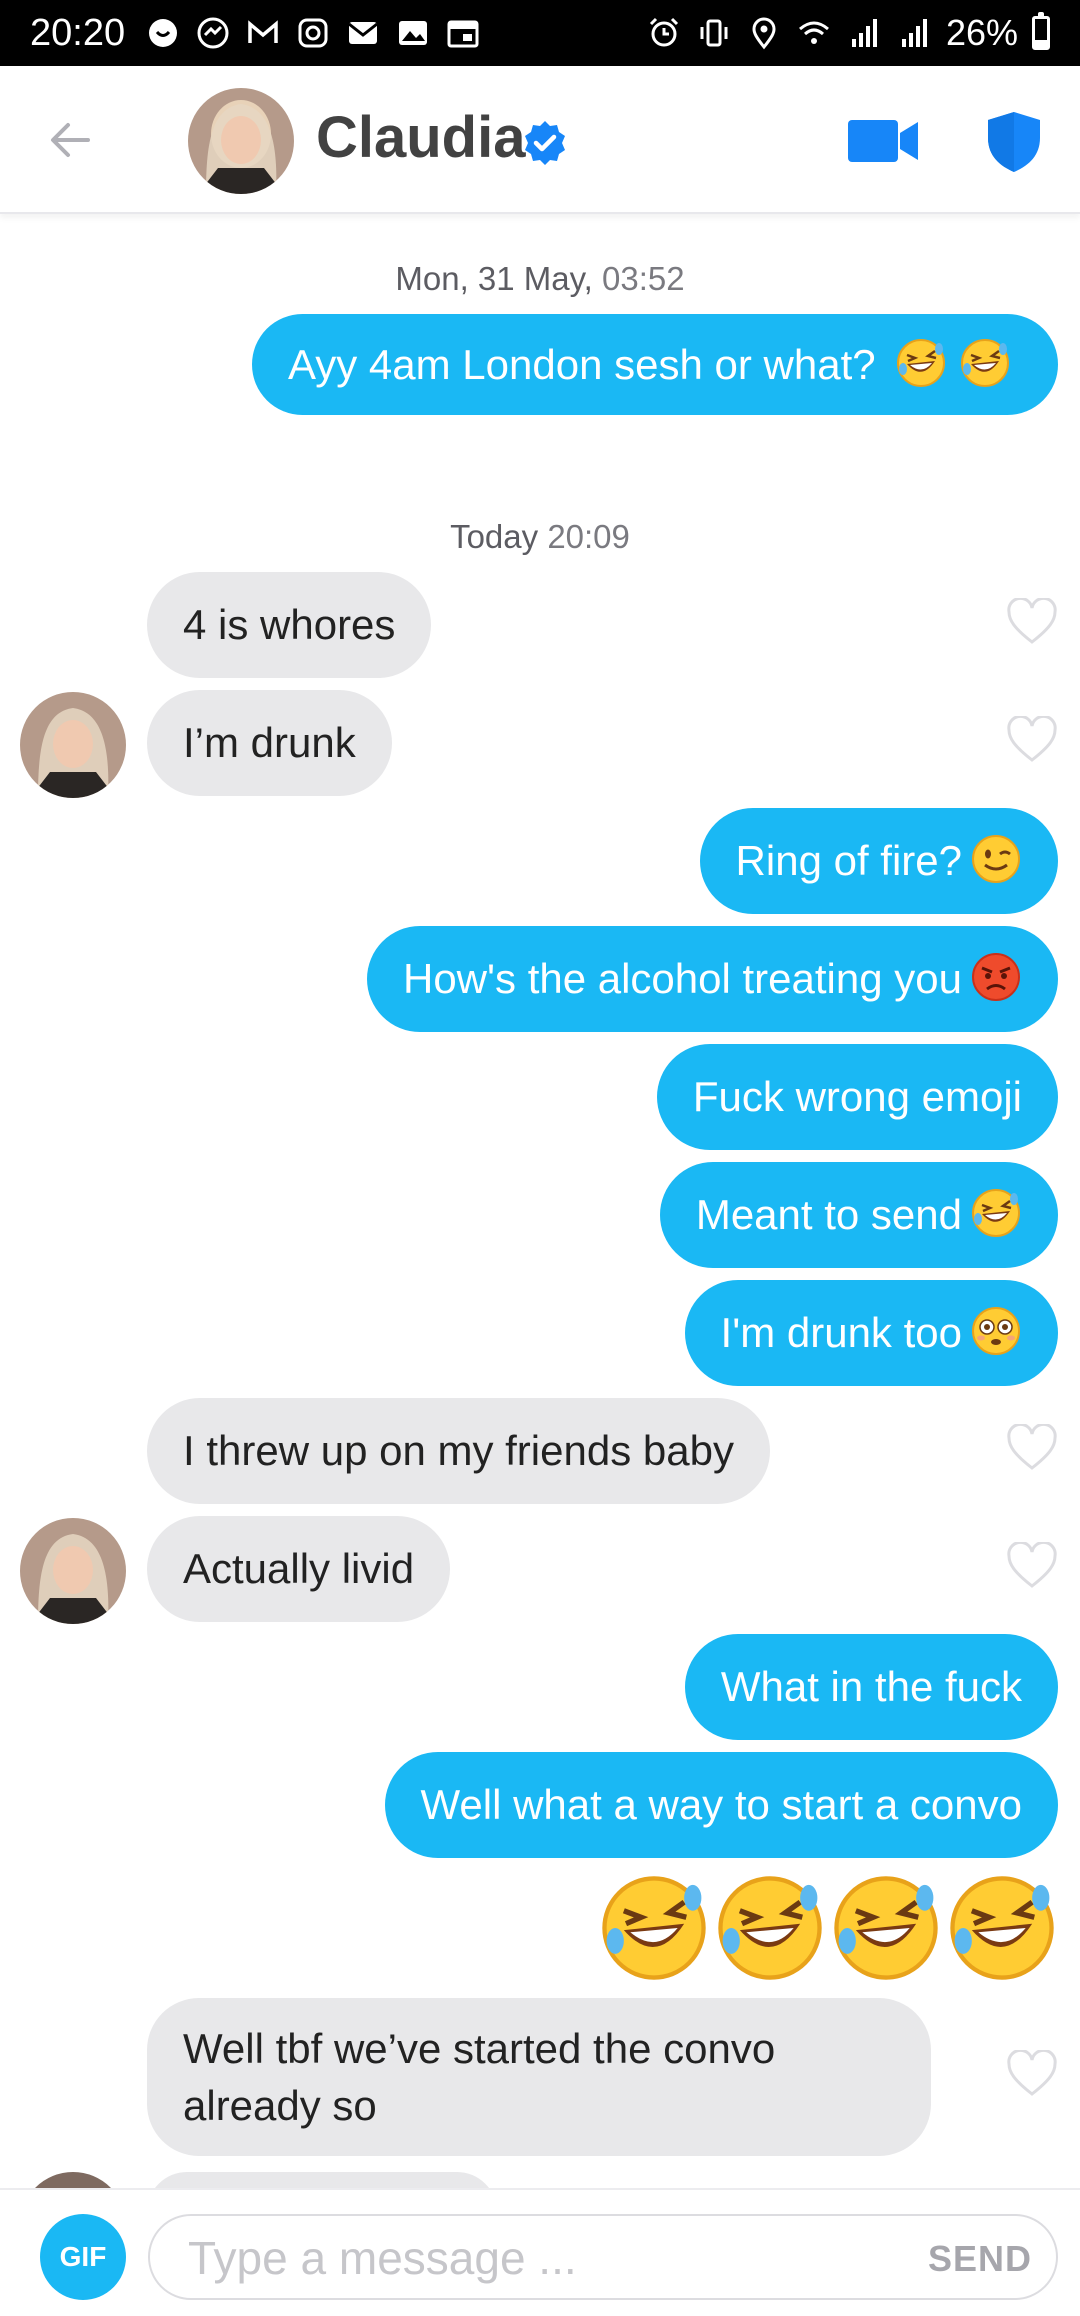 Image resolution: width=1080 pixels, height=2316 pixels. I want to click on wink-emoji-icon, so click(996, 859).